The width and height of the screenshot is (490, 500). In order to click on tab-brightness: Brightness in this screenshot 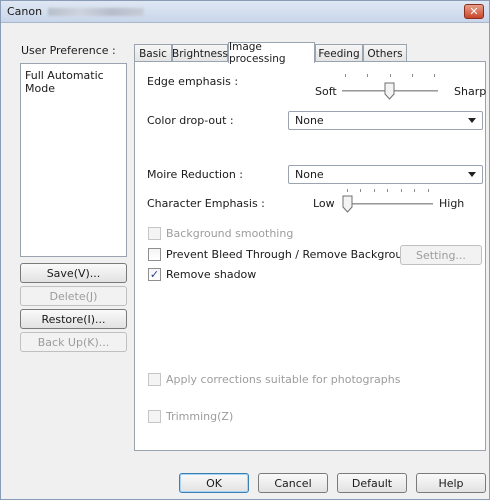, I will do `click(200, 53)`.